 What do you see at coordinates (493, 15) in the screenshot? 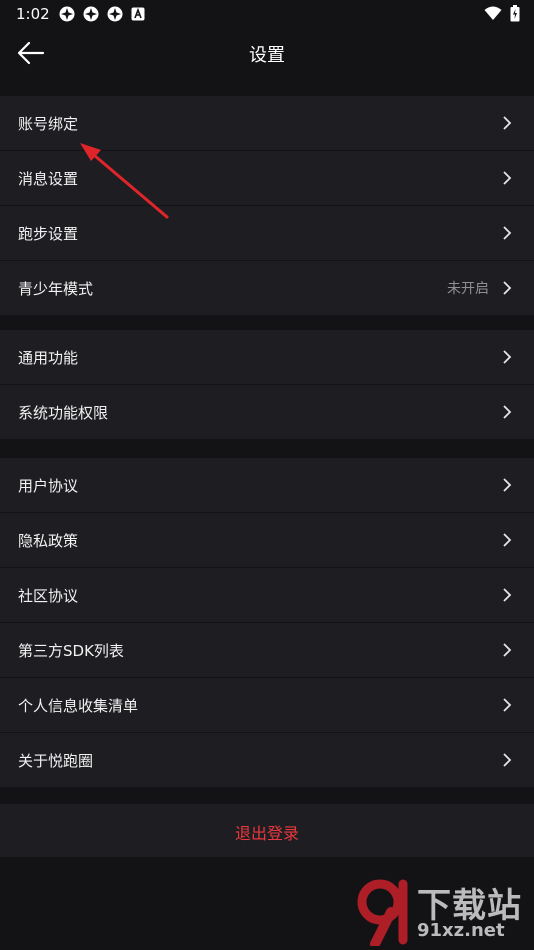
I see `wifi-icon` at bounding box center [493, 15].